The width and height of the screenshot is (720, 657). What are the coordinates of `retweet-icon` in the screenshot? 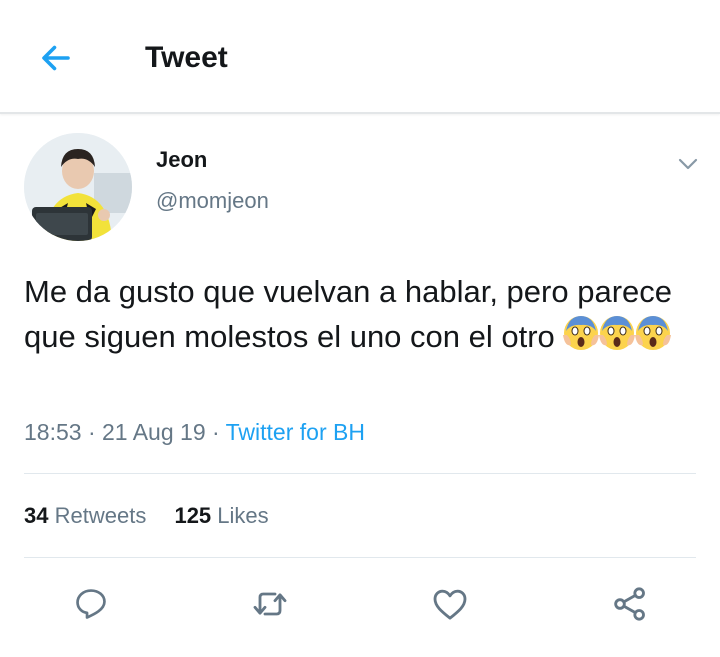 It's located at (270, 604).